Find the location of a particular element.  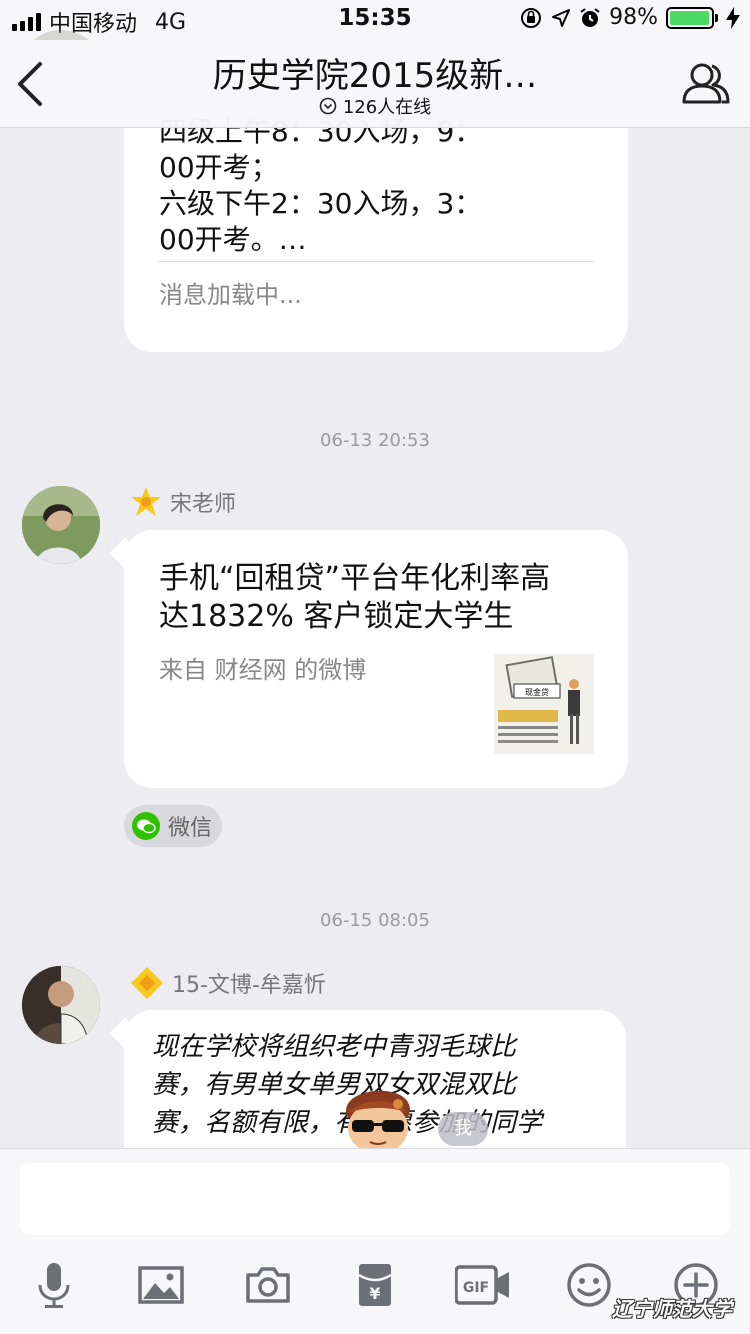

online-count: 126人在线 is located at coordinates (375, 106).